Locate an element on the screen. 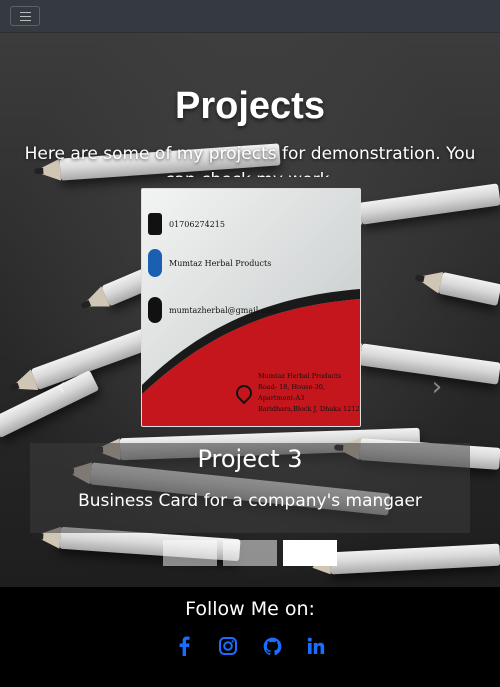  carousel-indicators is located at coordinates (250, 553).